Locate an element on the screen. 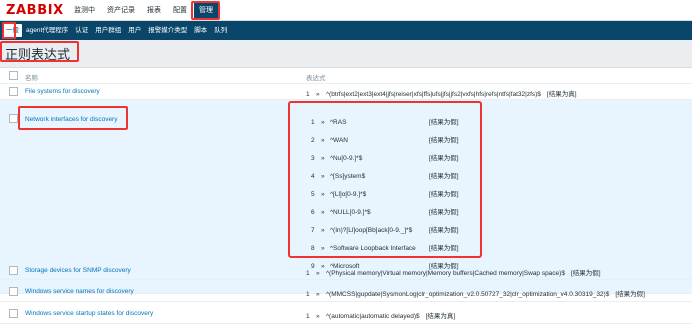 Image resolution: width=692 pixels, height=333 pixels. sub-nav: 一般 agent代理程序 认证 用户群组 用户 报警媒介类型 脚本 队列 is located at coordinates (346, 30).